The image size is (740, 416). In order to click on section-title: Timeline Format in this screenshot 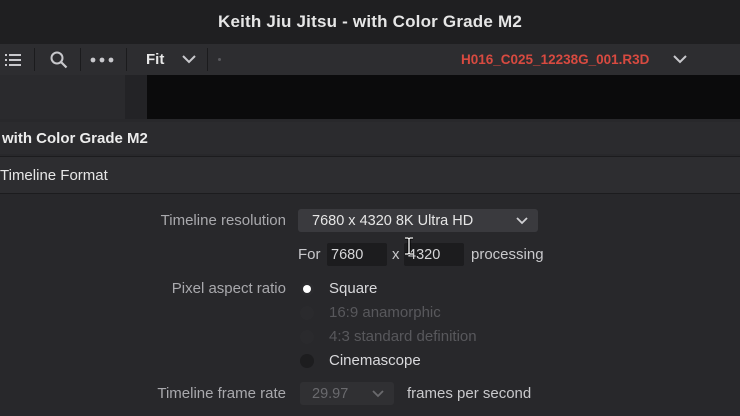, I will do `click(54, 175)`.